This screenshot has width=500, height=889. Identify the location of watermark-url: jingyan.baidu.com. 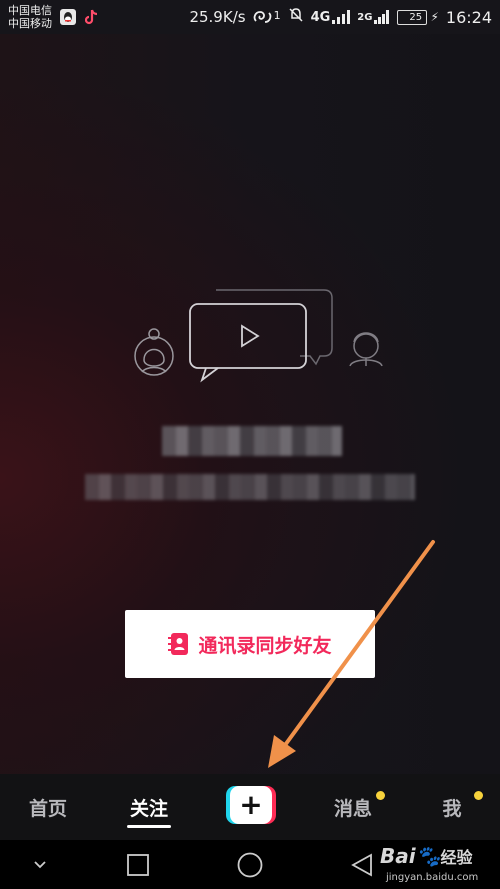
(432, 877).